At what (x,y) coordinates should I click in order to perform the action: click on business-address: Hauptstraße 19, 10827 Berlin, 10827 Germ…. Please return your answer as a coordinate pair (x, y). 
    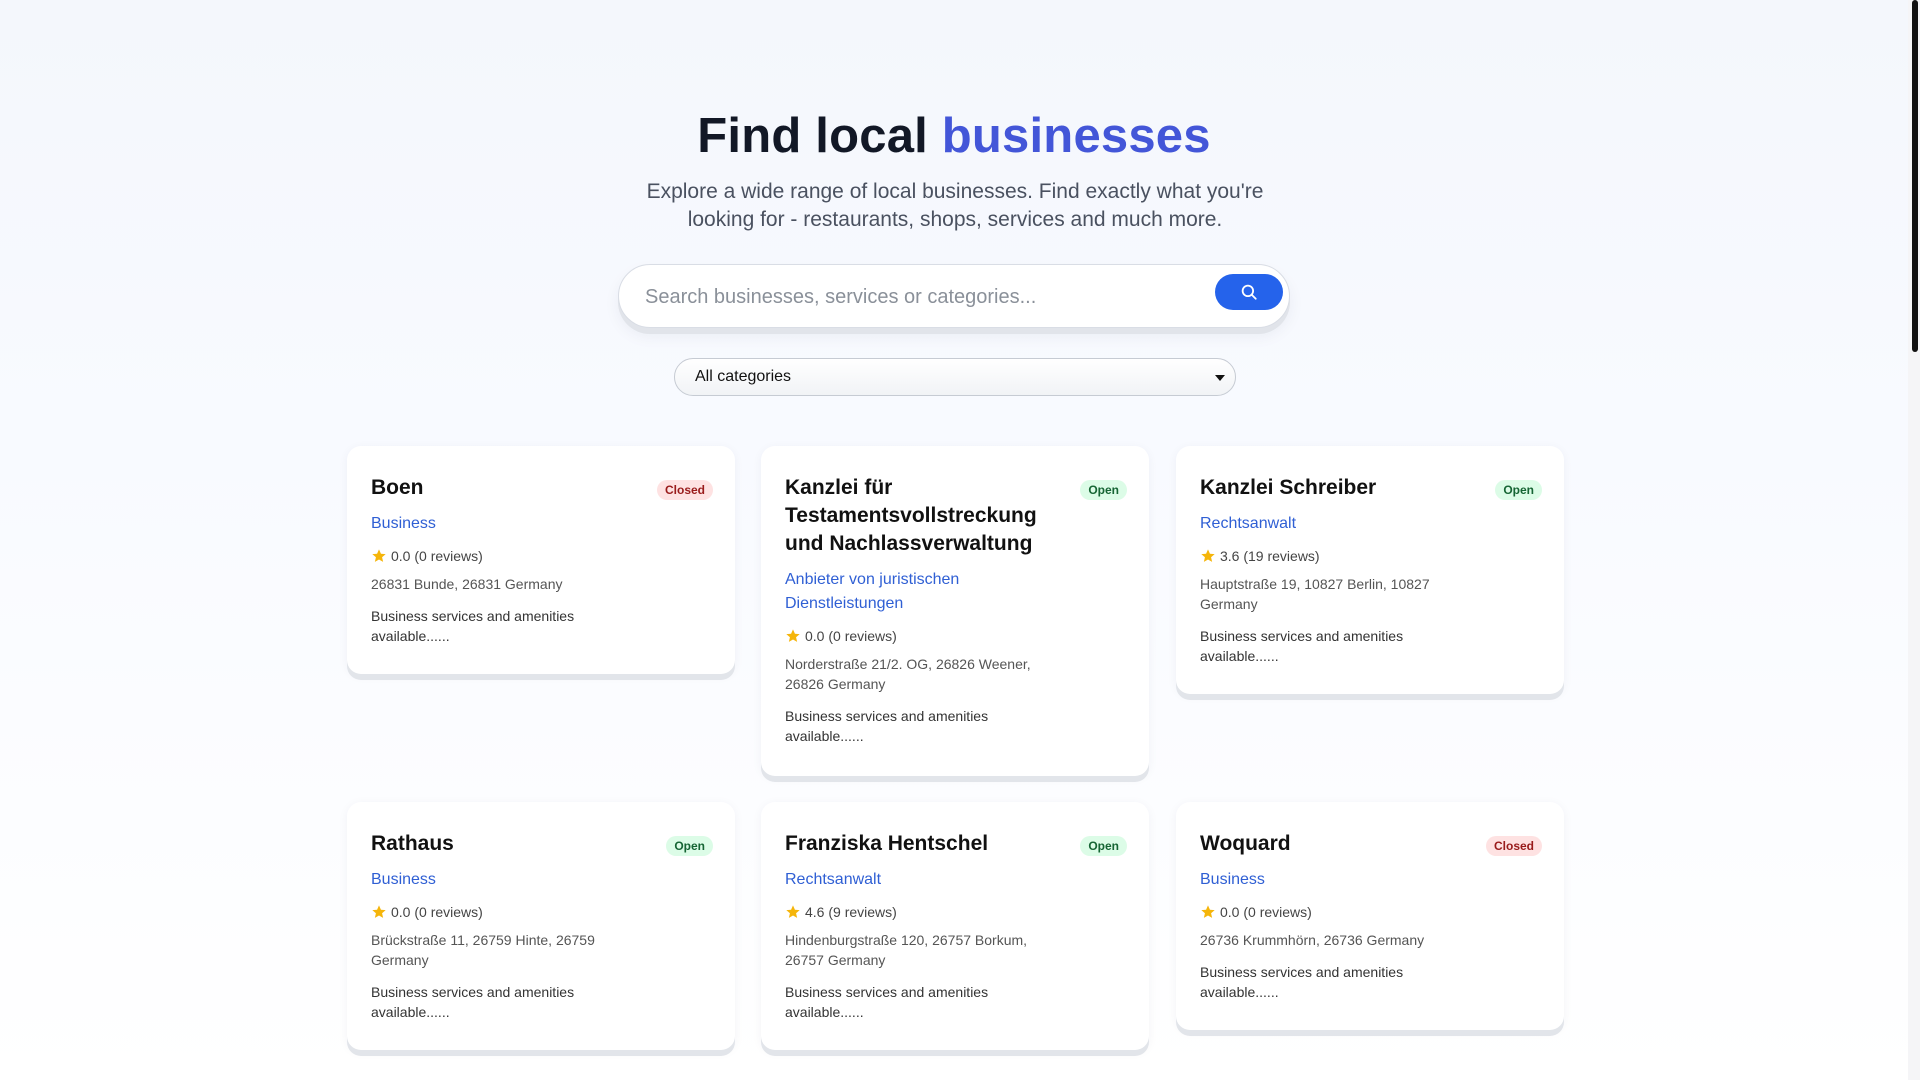
    Looking at the image, I should click on (1315, 594).